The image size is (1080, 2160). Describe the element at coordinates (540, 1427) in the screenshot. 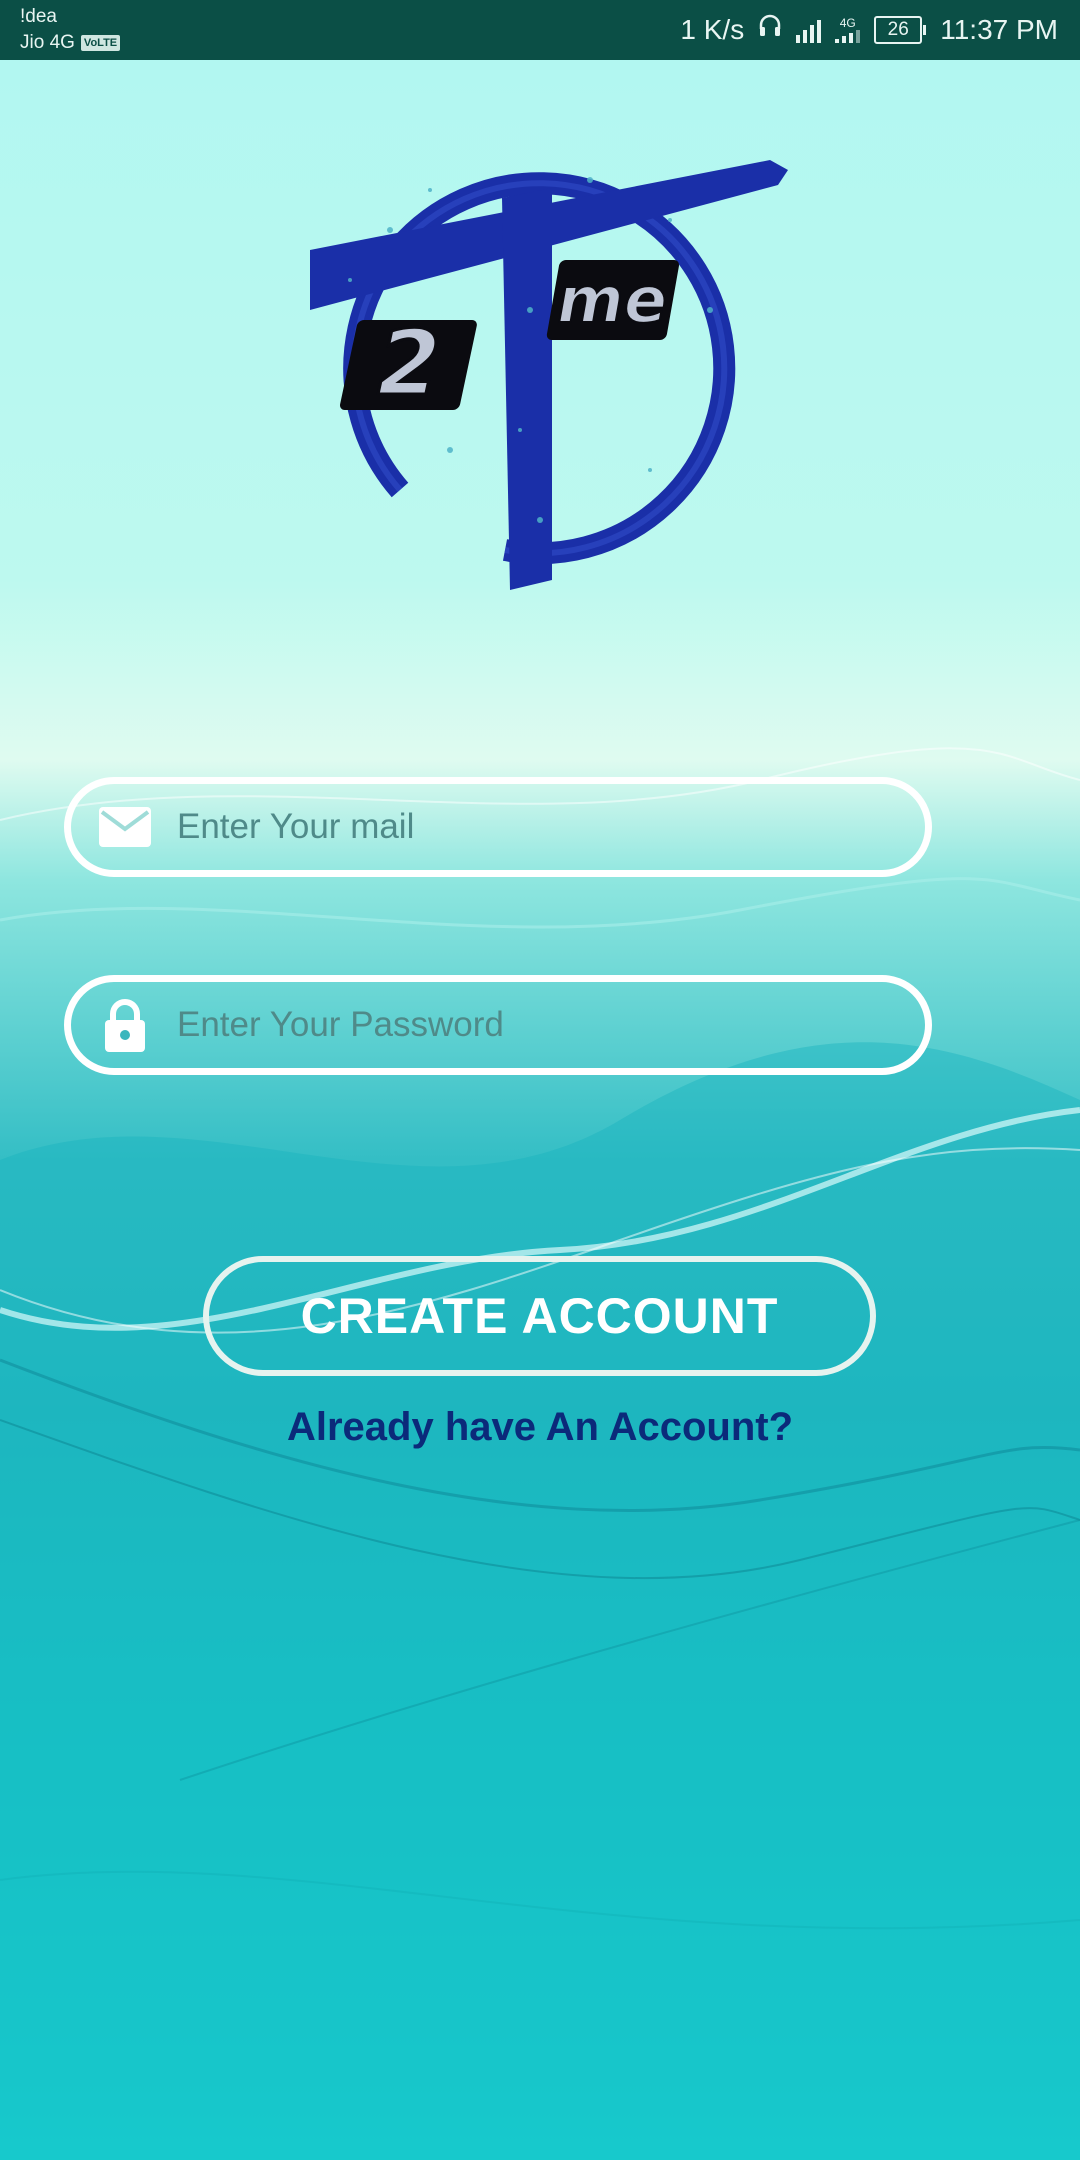

I see `login-link: Already have An Account?` at that location.